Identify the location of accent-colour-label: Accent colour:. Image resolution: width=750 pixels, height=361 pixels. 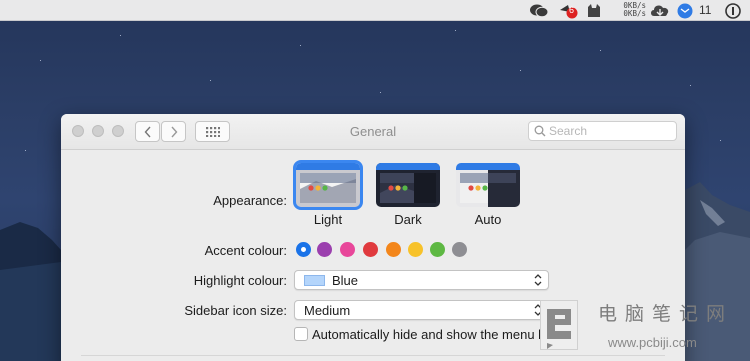
(245, 250).